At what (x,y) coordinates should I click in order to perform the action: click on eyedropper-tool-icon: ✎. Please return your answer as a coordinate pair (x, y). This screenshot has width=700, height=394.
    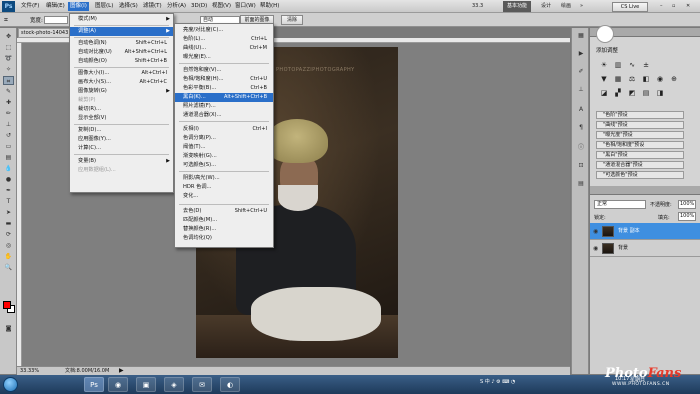
    Looking at the image, I should click on (8, 91).